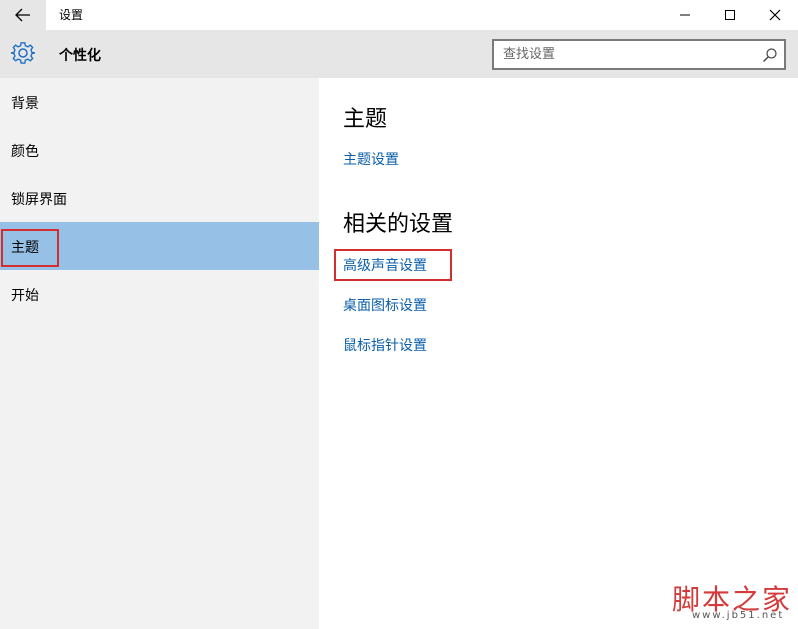  Describe the element at coordinates (159, 198) in the screenshot. I see `sidebar-item-lock-screen: 锁屏界面` at that location.